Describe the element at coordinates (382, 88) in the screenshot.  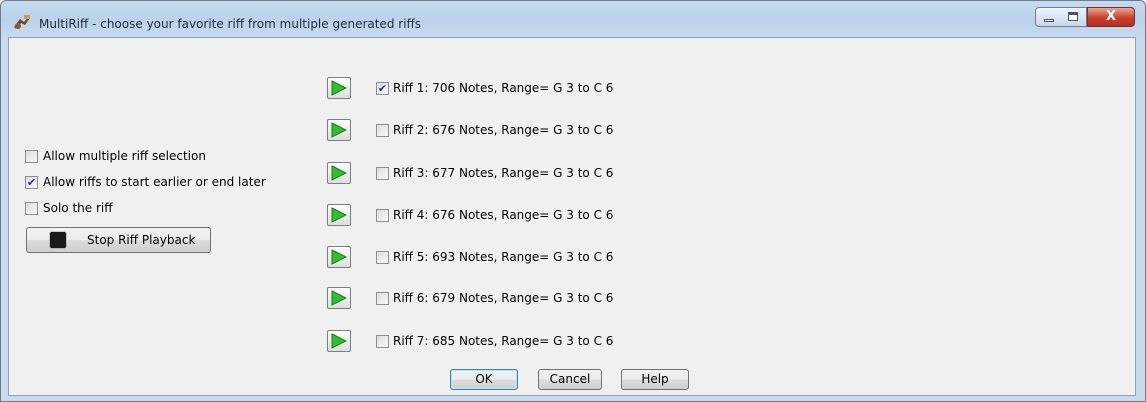
I see `riff-1-checkbox: ✔` at that location.